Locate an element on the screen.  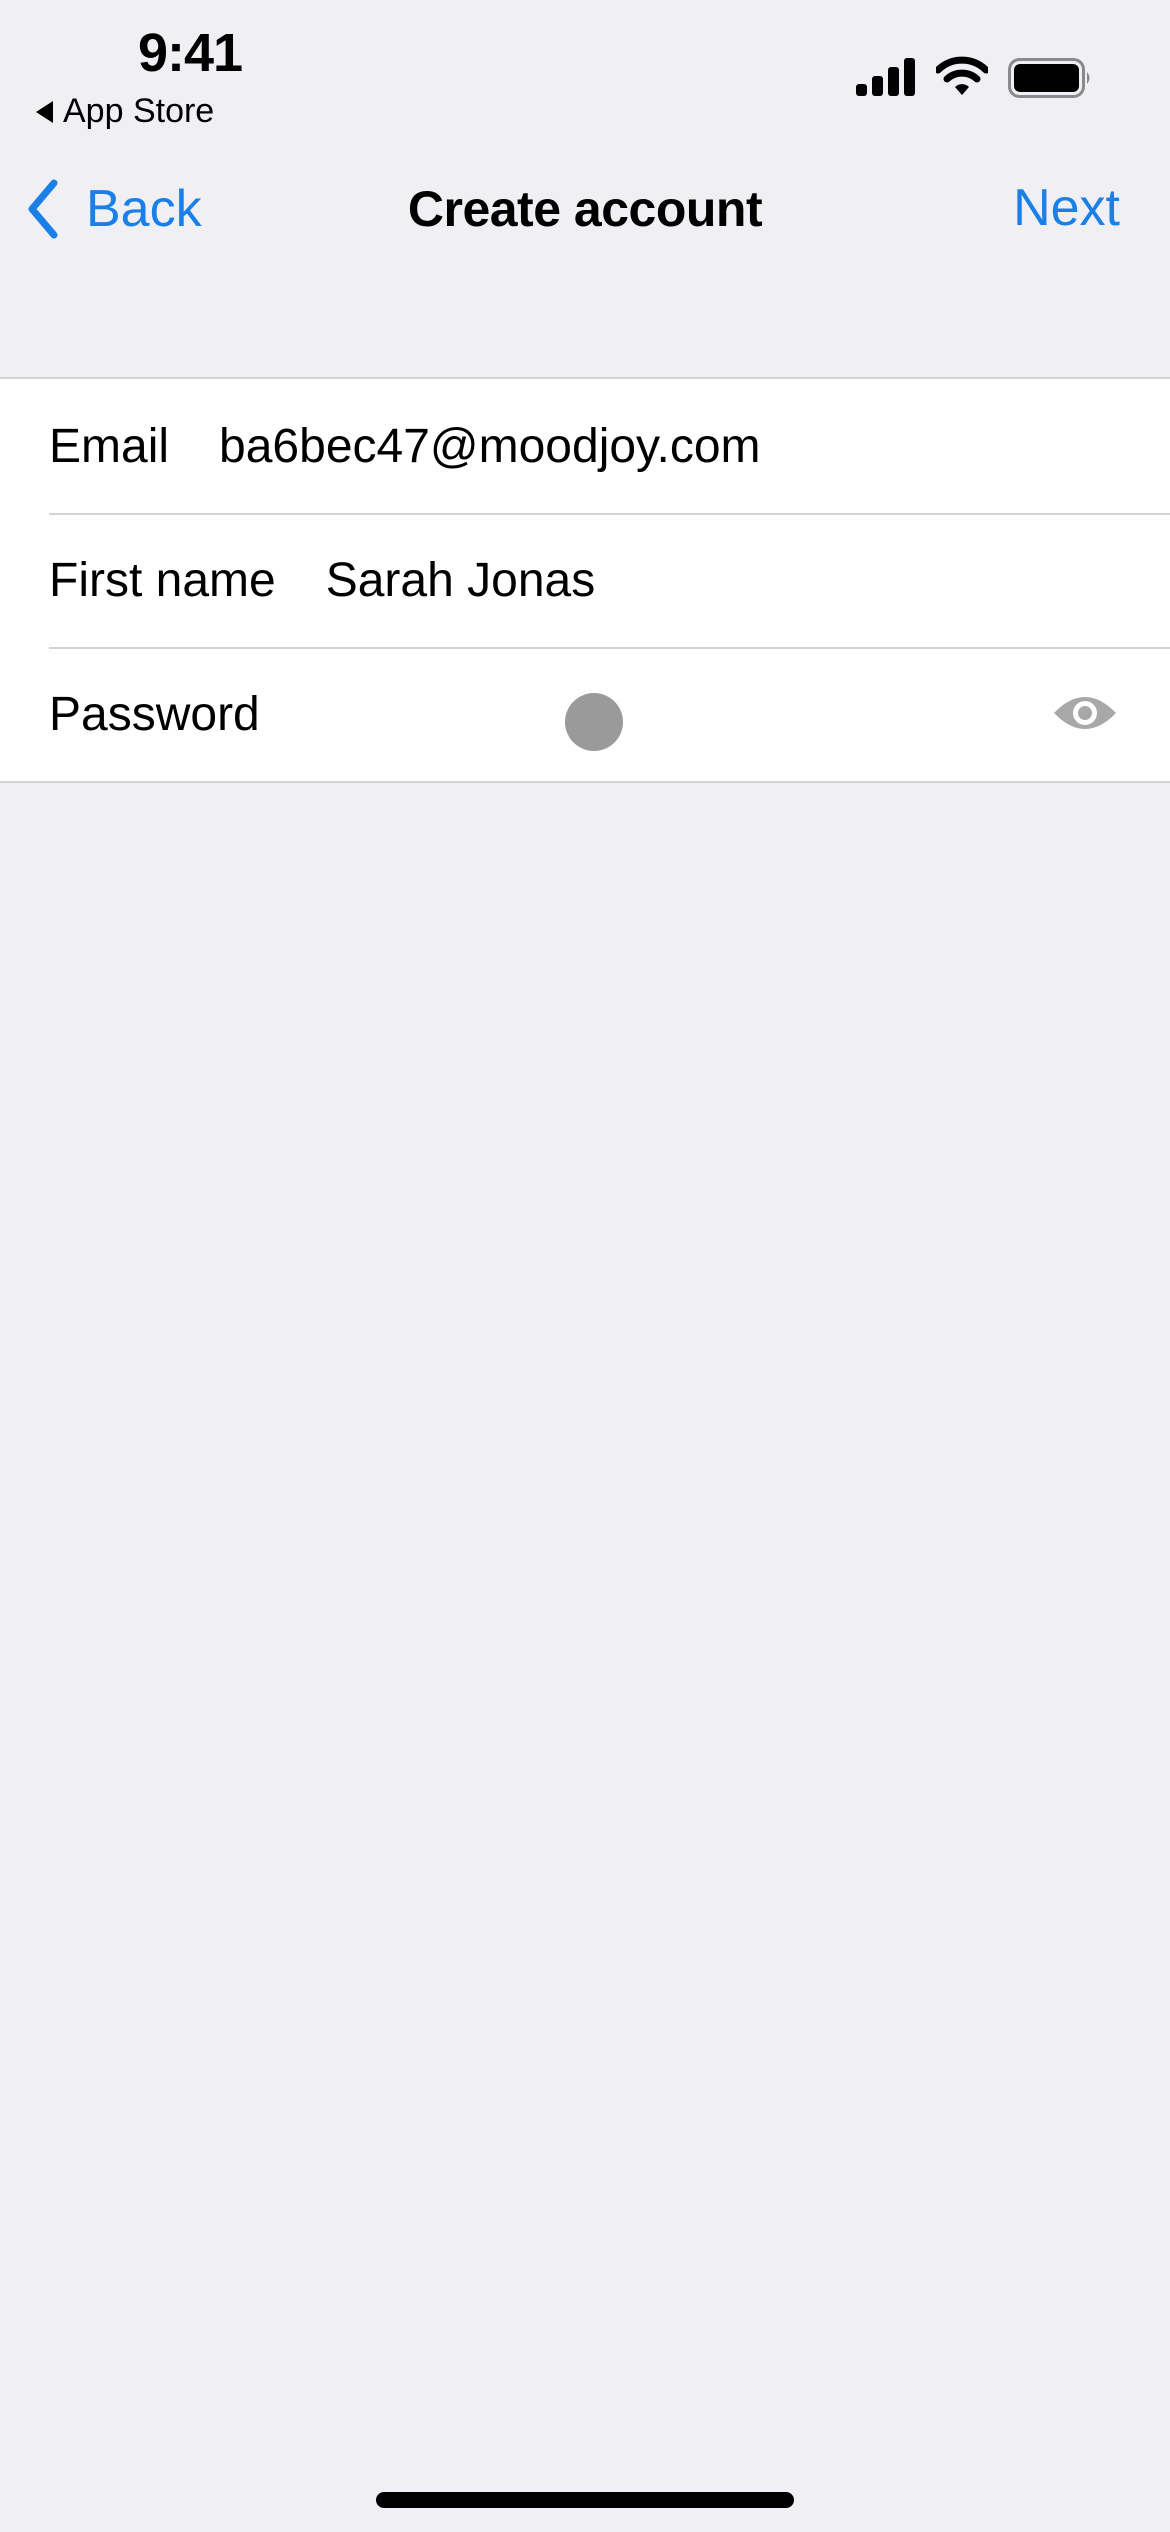
page-title: Create account is located at coordinates (585, 209).